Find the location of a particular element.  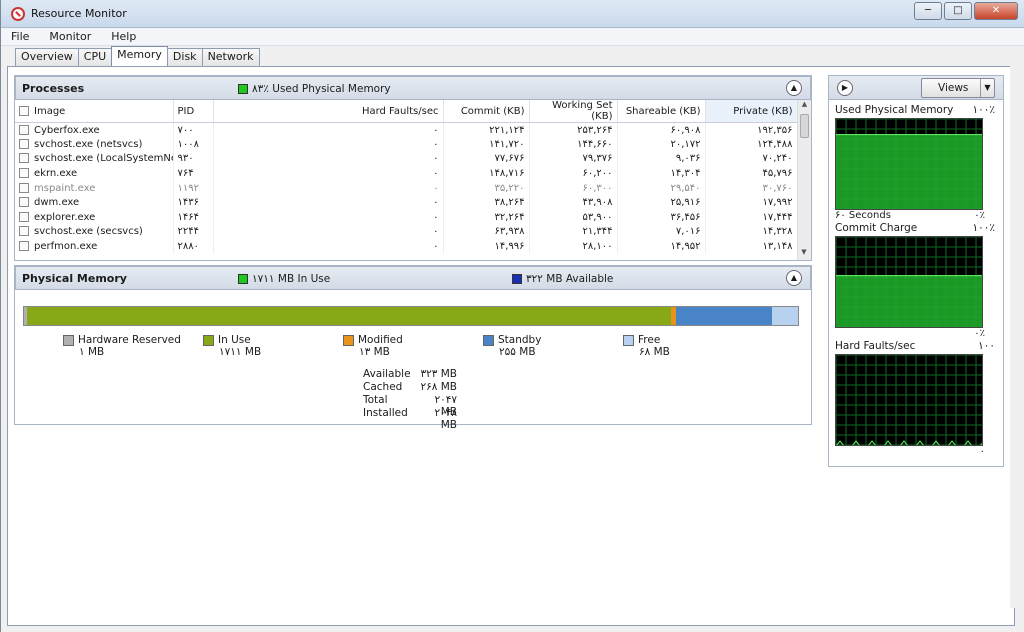

tab-disk: Disk is located at coordinates (184, 57).